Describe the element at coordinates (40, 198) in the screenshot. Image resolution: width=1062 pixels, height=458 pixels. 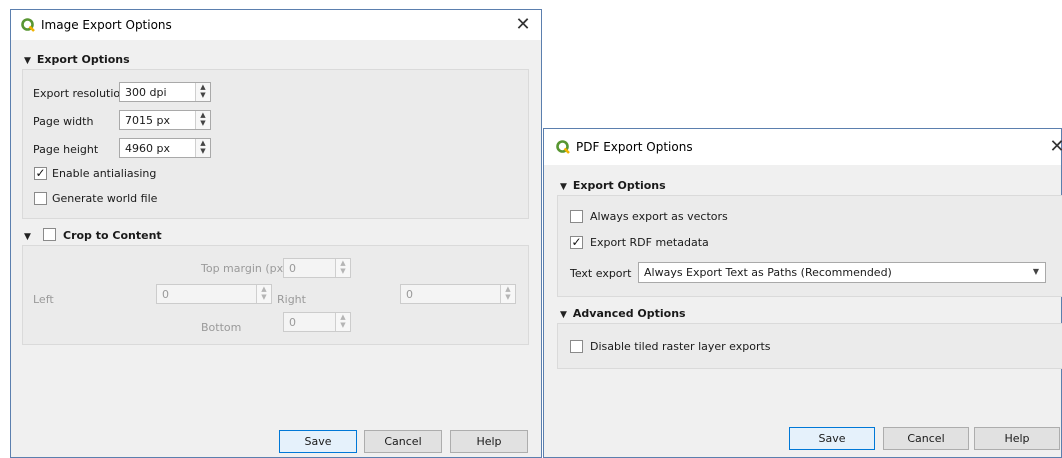
I see `world-file-checkbox` at that location.